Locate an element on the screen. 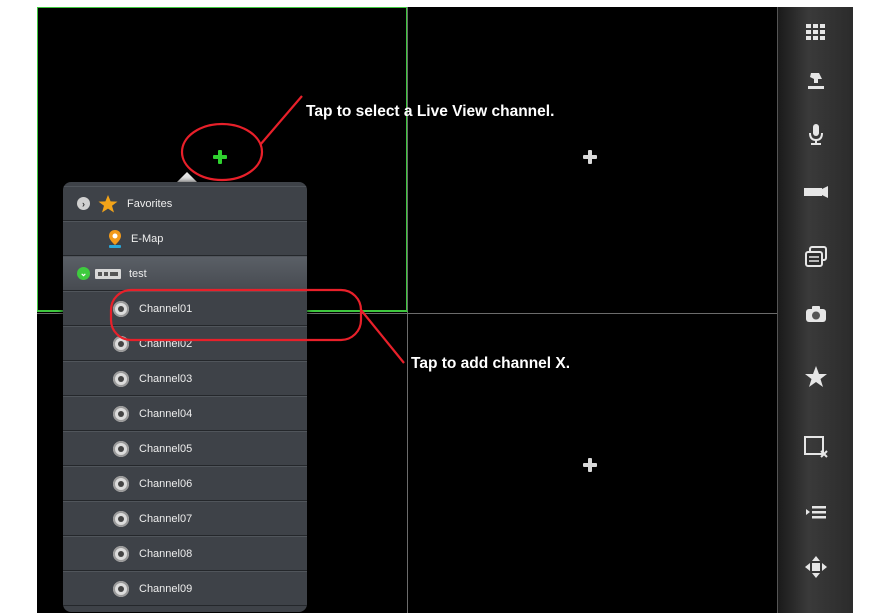  list-menu-icon is located at coordinates (816, 512).